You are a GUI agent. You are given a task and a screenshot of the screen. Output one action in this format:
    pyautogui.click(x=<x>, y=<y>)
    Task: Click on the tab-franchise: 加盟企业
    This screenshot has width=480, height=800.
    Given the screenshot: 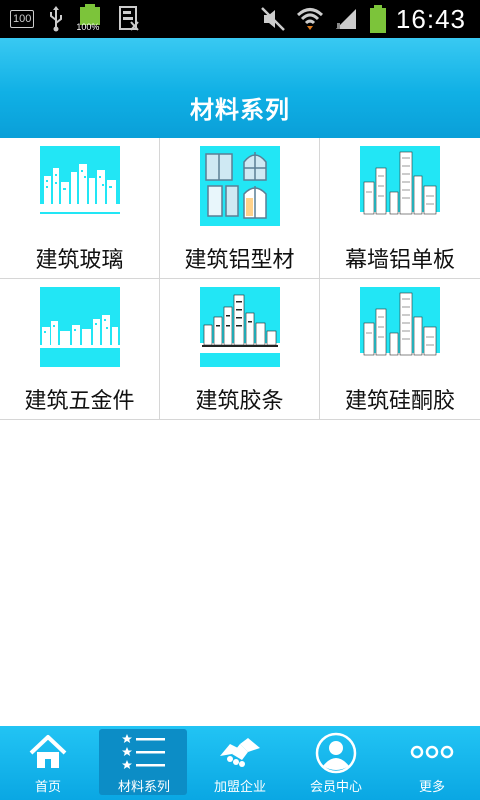 What is the action you would take?
    pyautogui.click(x=240, y=763)
    